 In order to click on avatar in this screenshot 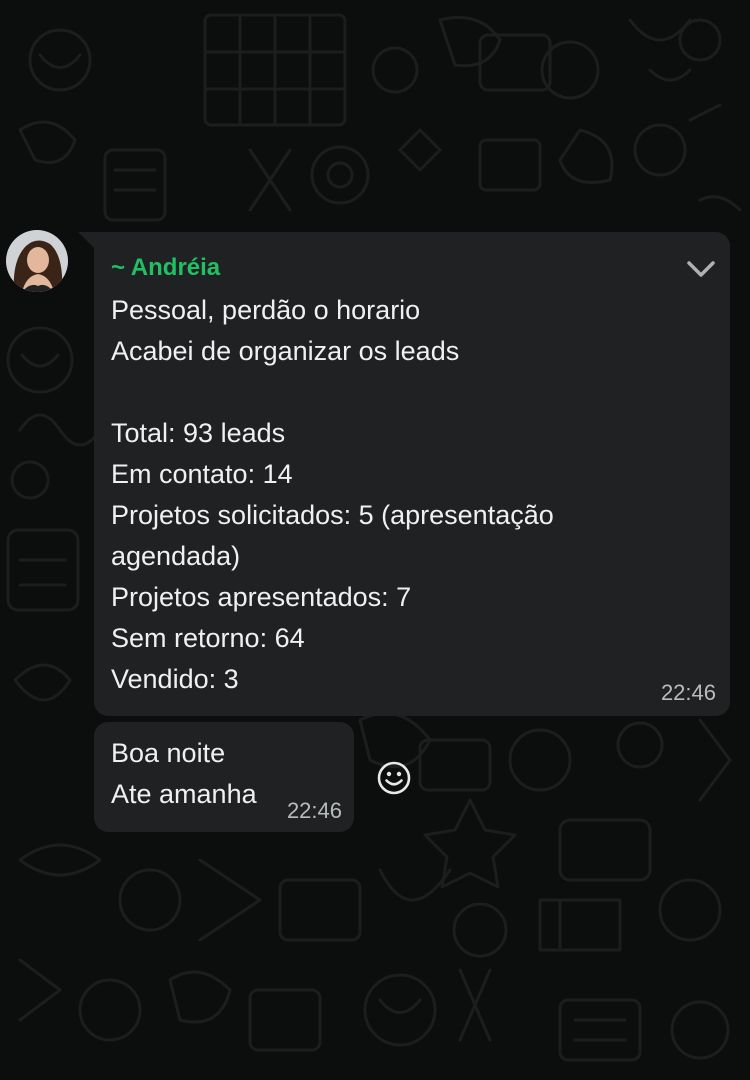, I will do `click(37, 261)`.